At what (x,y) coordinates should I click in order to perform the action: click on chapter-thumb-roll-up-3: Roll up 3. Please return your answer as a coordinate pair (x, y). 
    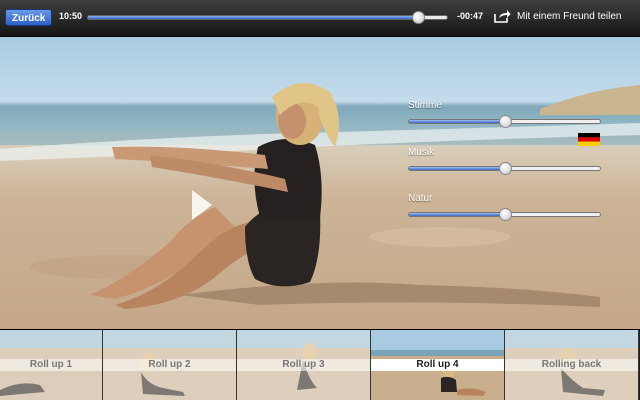
    Looking at the image, I should click on (304, 365).